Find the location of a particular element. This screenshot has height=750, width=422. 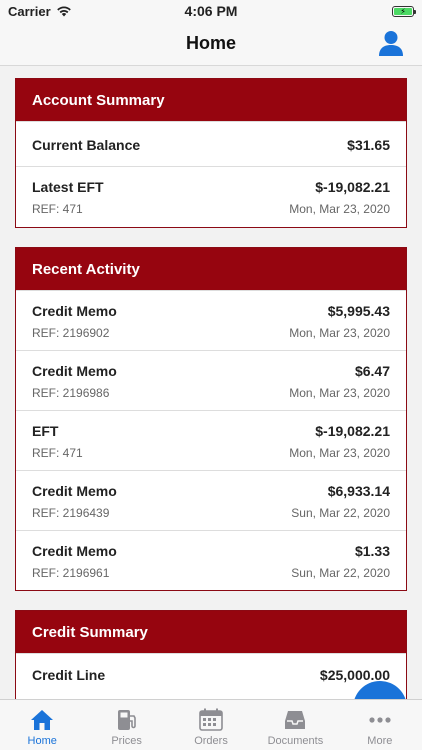

activity-line: Credit Memo $6.47 is located at coordinates (211, 365).